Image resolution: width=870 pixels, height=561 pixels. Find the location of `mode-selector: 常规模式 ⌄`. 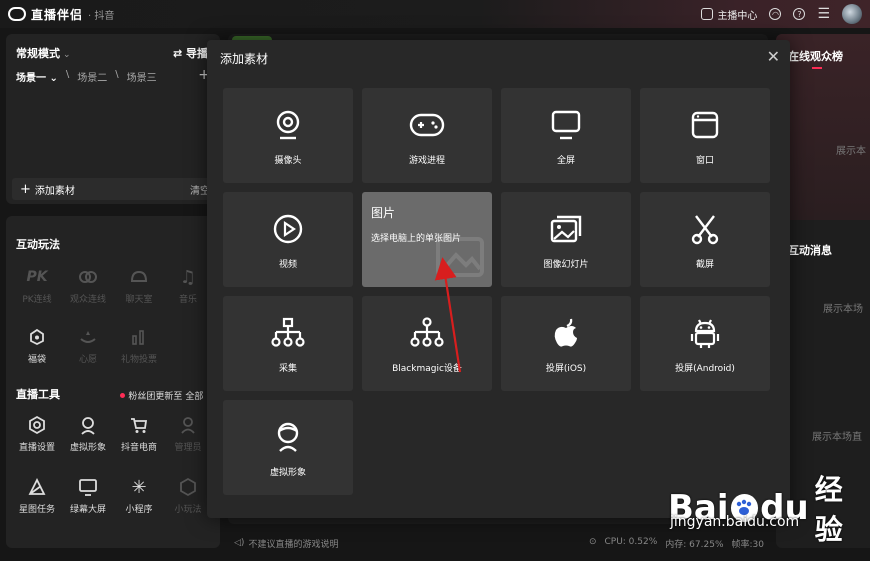

mode-selector: 常规模式 ⌄ is located at coordinates (43, 53).